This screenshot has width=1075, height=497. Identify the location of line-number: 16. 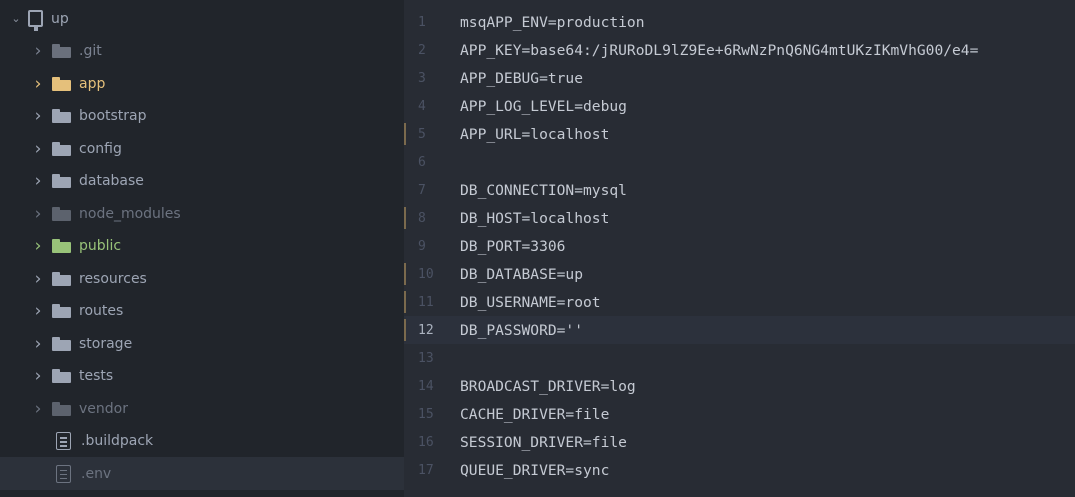
(426, 442).